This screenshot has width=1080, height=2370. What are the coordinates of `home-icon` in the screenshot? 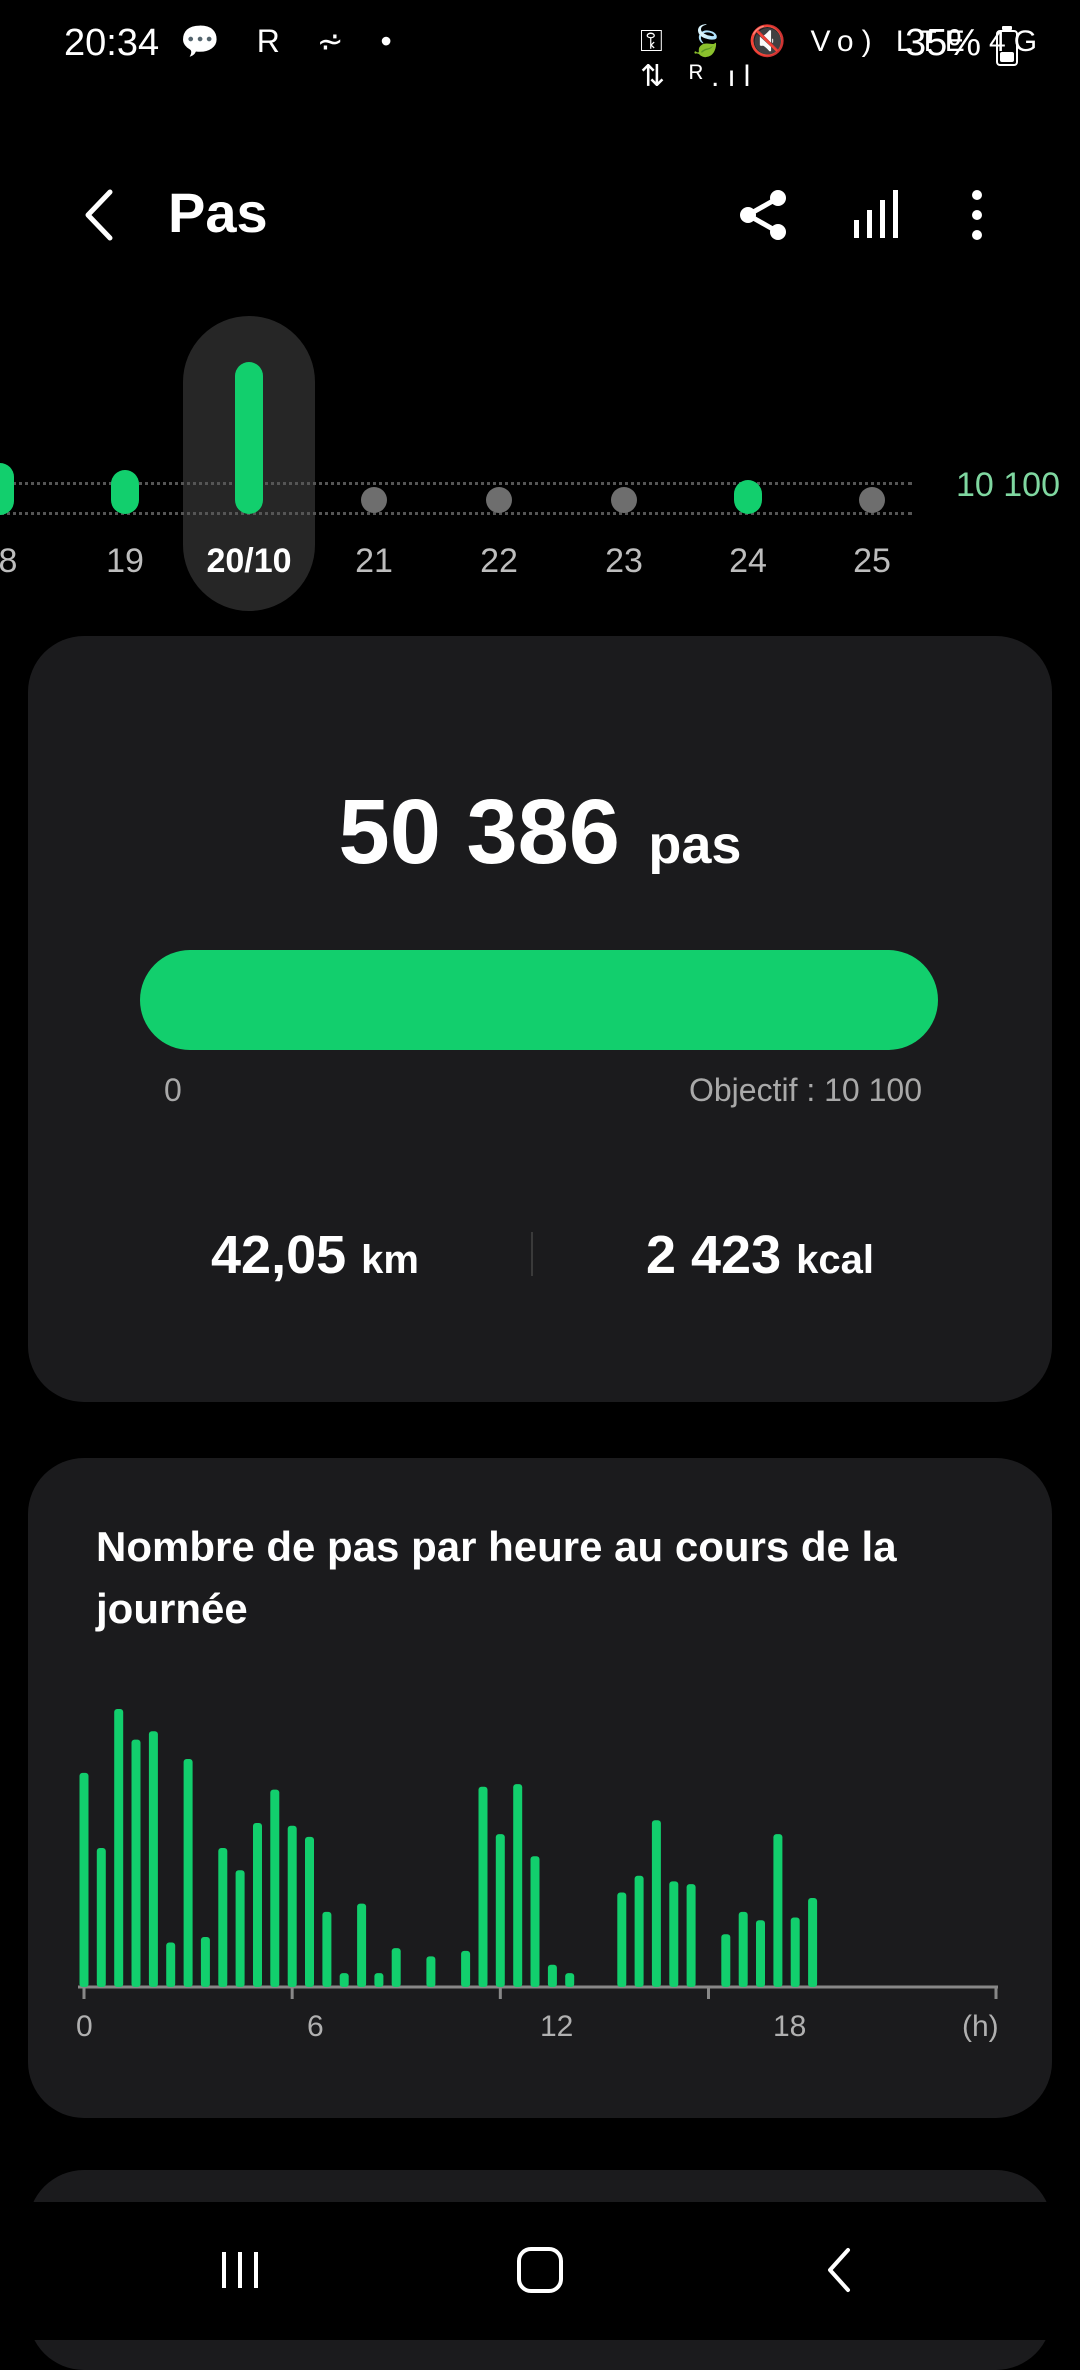 It's located at (540, 2270).